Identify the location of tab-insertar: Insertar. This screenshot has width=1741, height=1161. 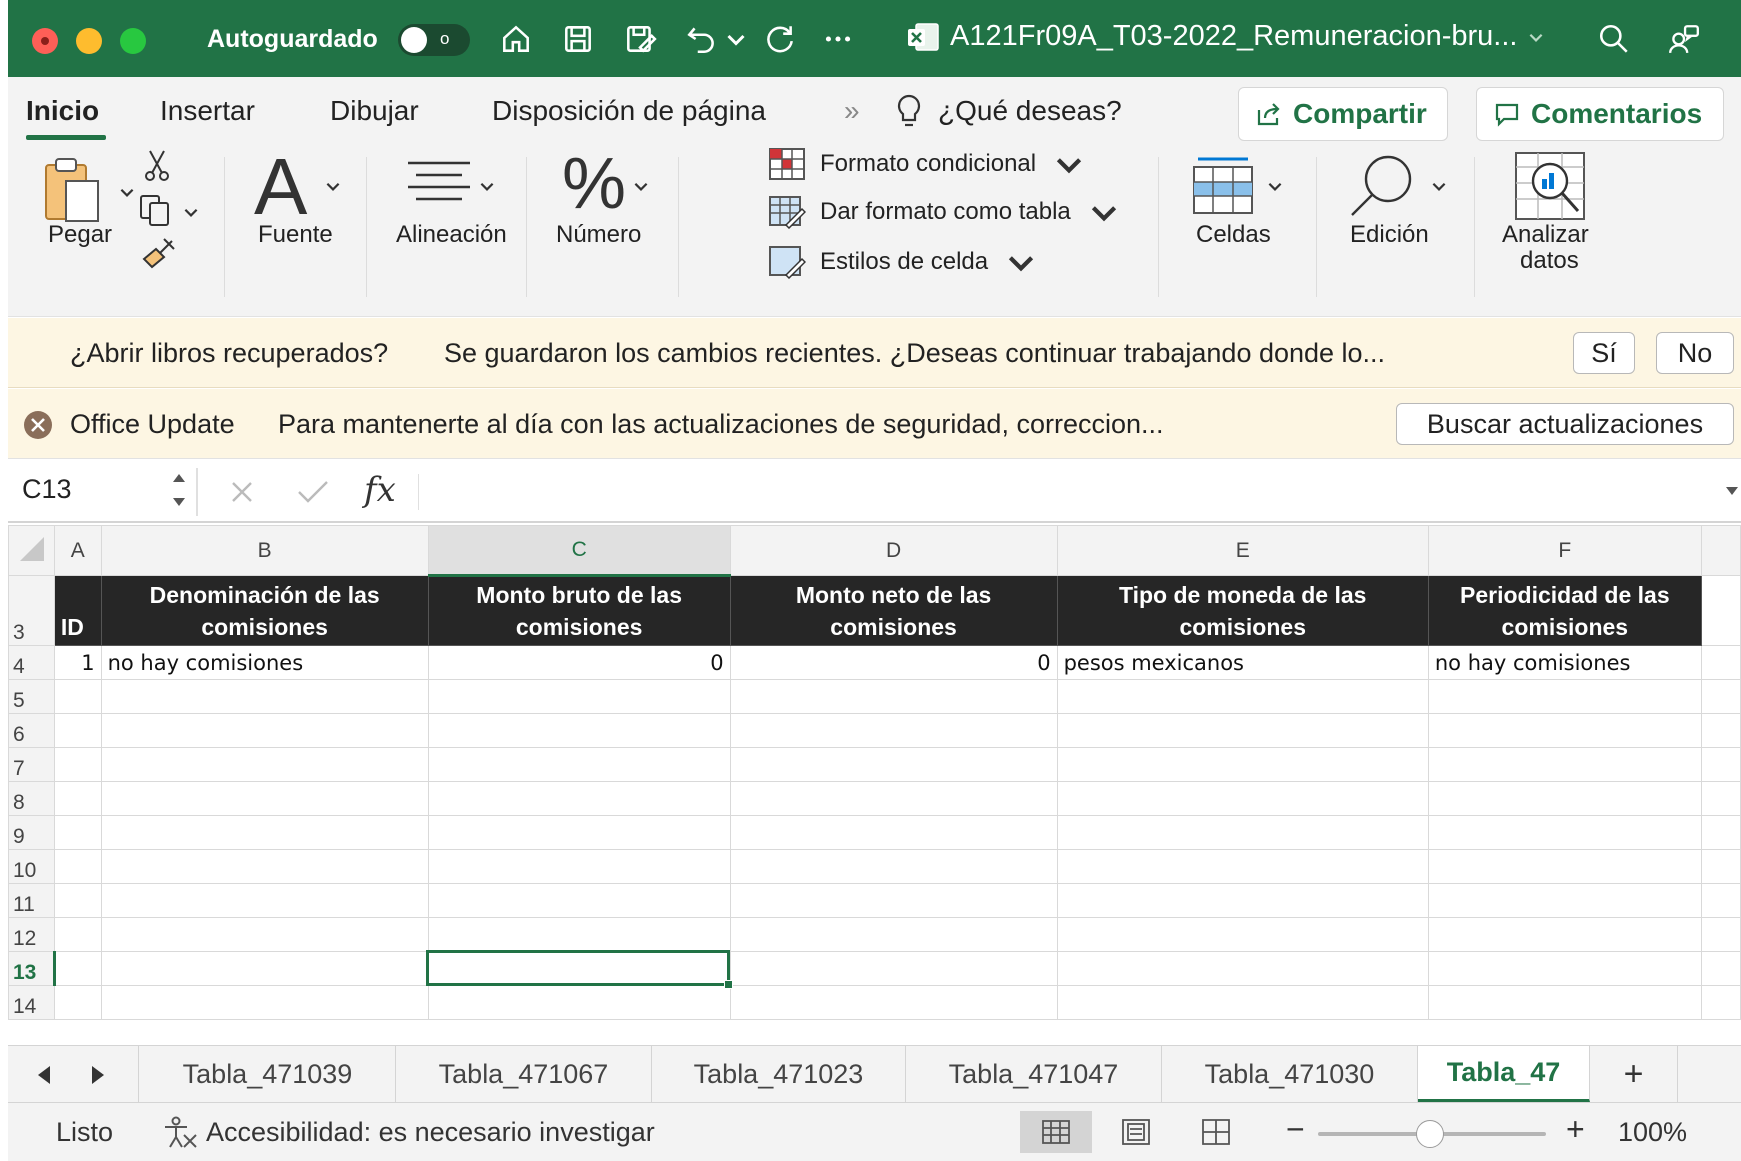
(207, 111).